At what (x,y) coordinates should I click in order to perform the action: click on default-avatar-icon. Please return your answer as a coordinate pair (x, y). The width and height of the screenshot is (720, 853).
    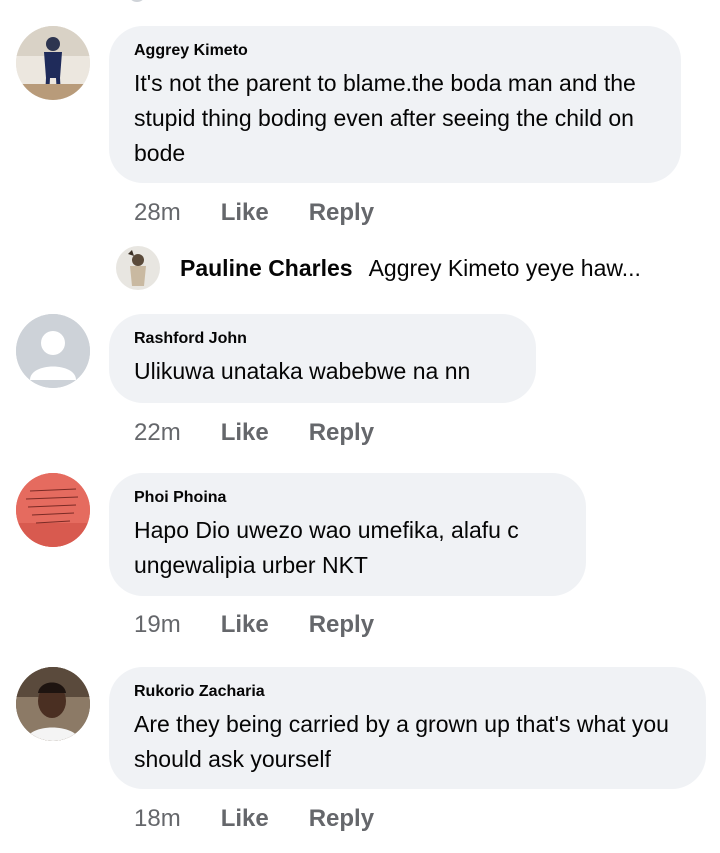
    Looking at the image, I should click on (53, 351).